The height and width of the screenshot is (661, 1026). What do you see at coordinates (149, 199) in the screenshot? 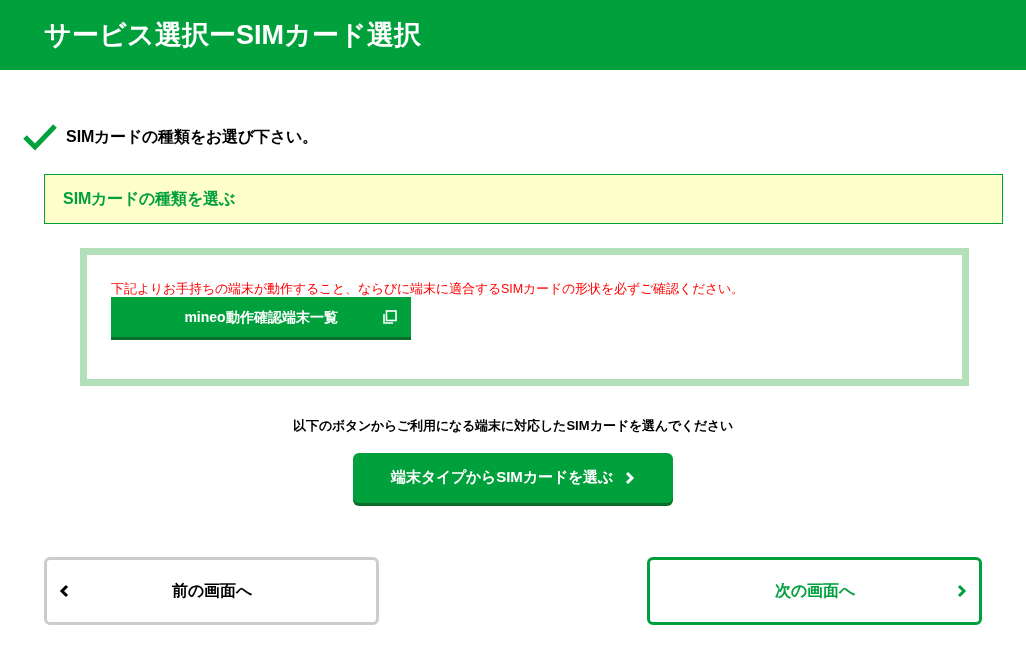
I see `section-title: SIMカードの種類を選ぶ` at bounding box center [149, 199].